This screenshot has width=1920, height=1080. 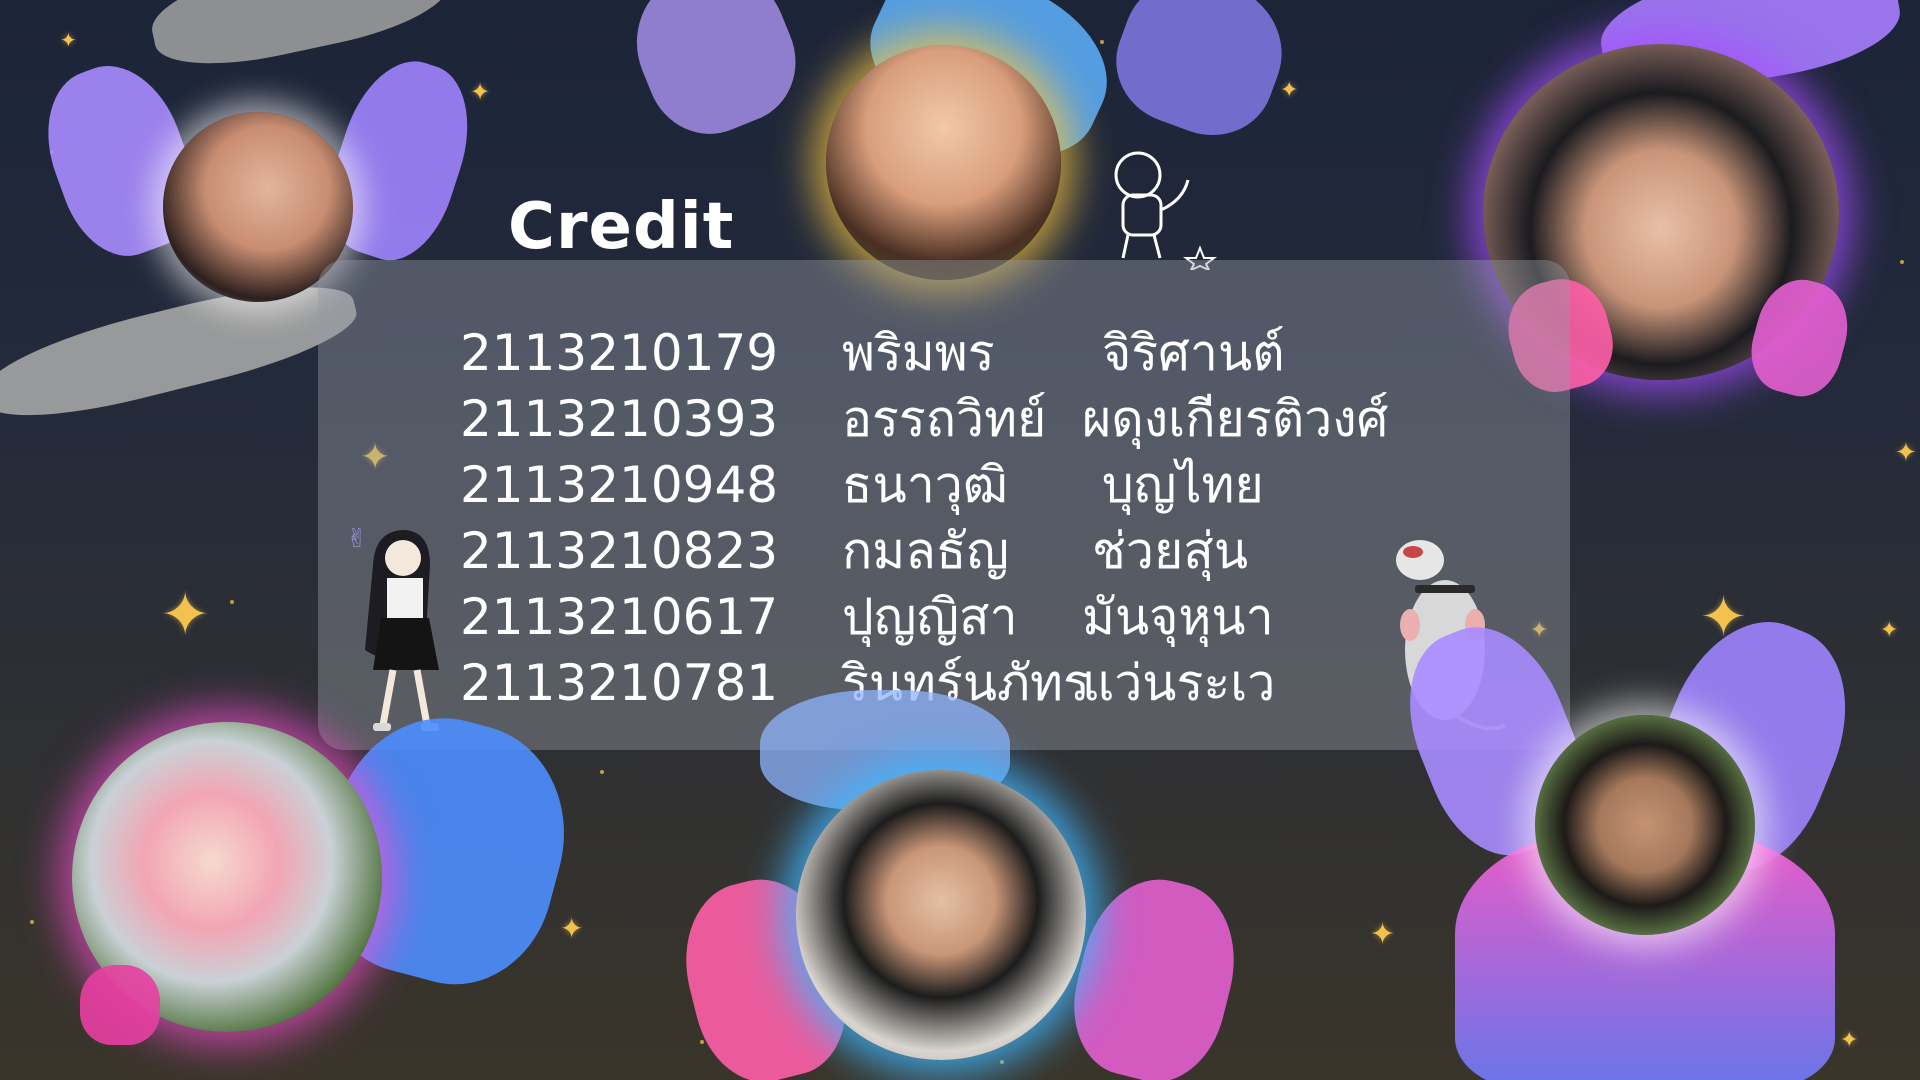 What do you see at coordinates (619, 353) in the screenshot?
I see `student-id: 2113210179` at bounding box center [619, 353].